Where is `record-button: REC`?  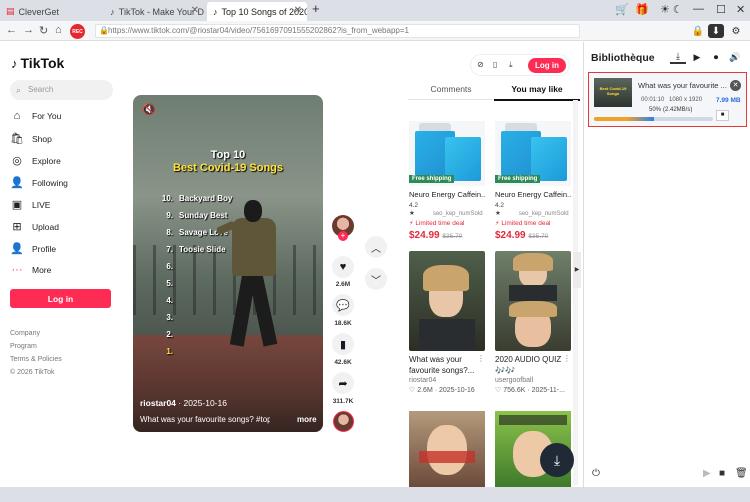
record-button: REC is located at coordinates (77, 31).